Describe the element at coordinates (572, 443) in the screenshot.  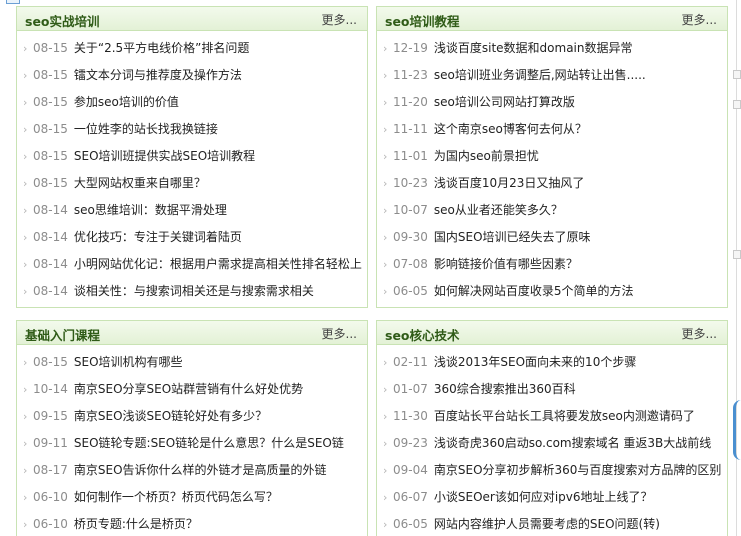
I see `article-link: 浅谈奇虎360启动so.com搜索域名 重返3B大战前线` at that location.